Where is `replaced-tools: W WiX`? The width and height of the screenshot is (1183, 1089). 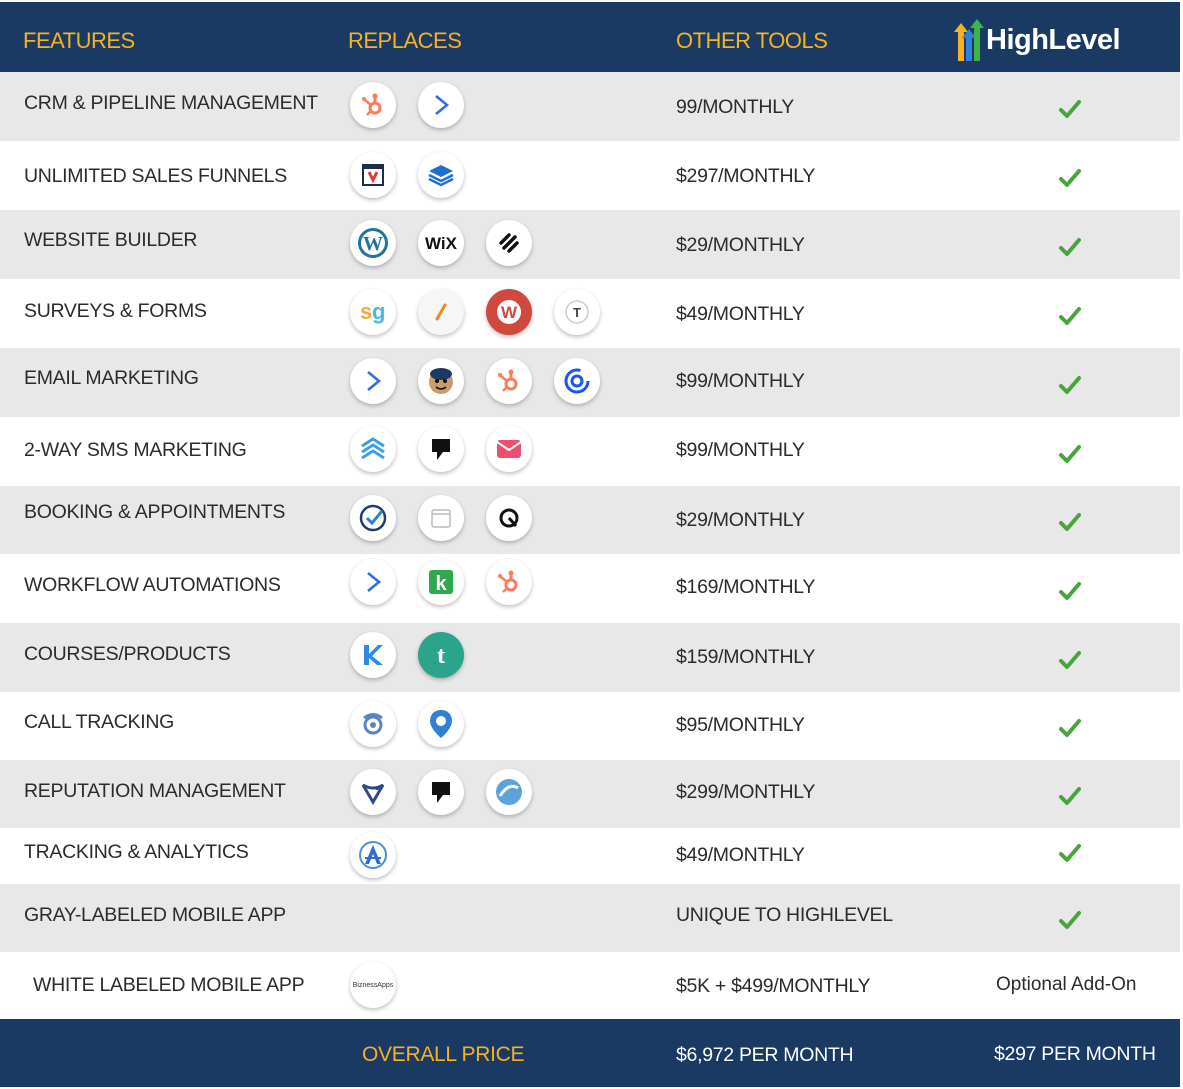 replaced-tools: W WiX is located at coordinates (441, 243).